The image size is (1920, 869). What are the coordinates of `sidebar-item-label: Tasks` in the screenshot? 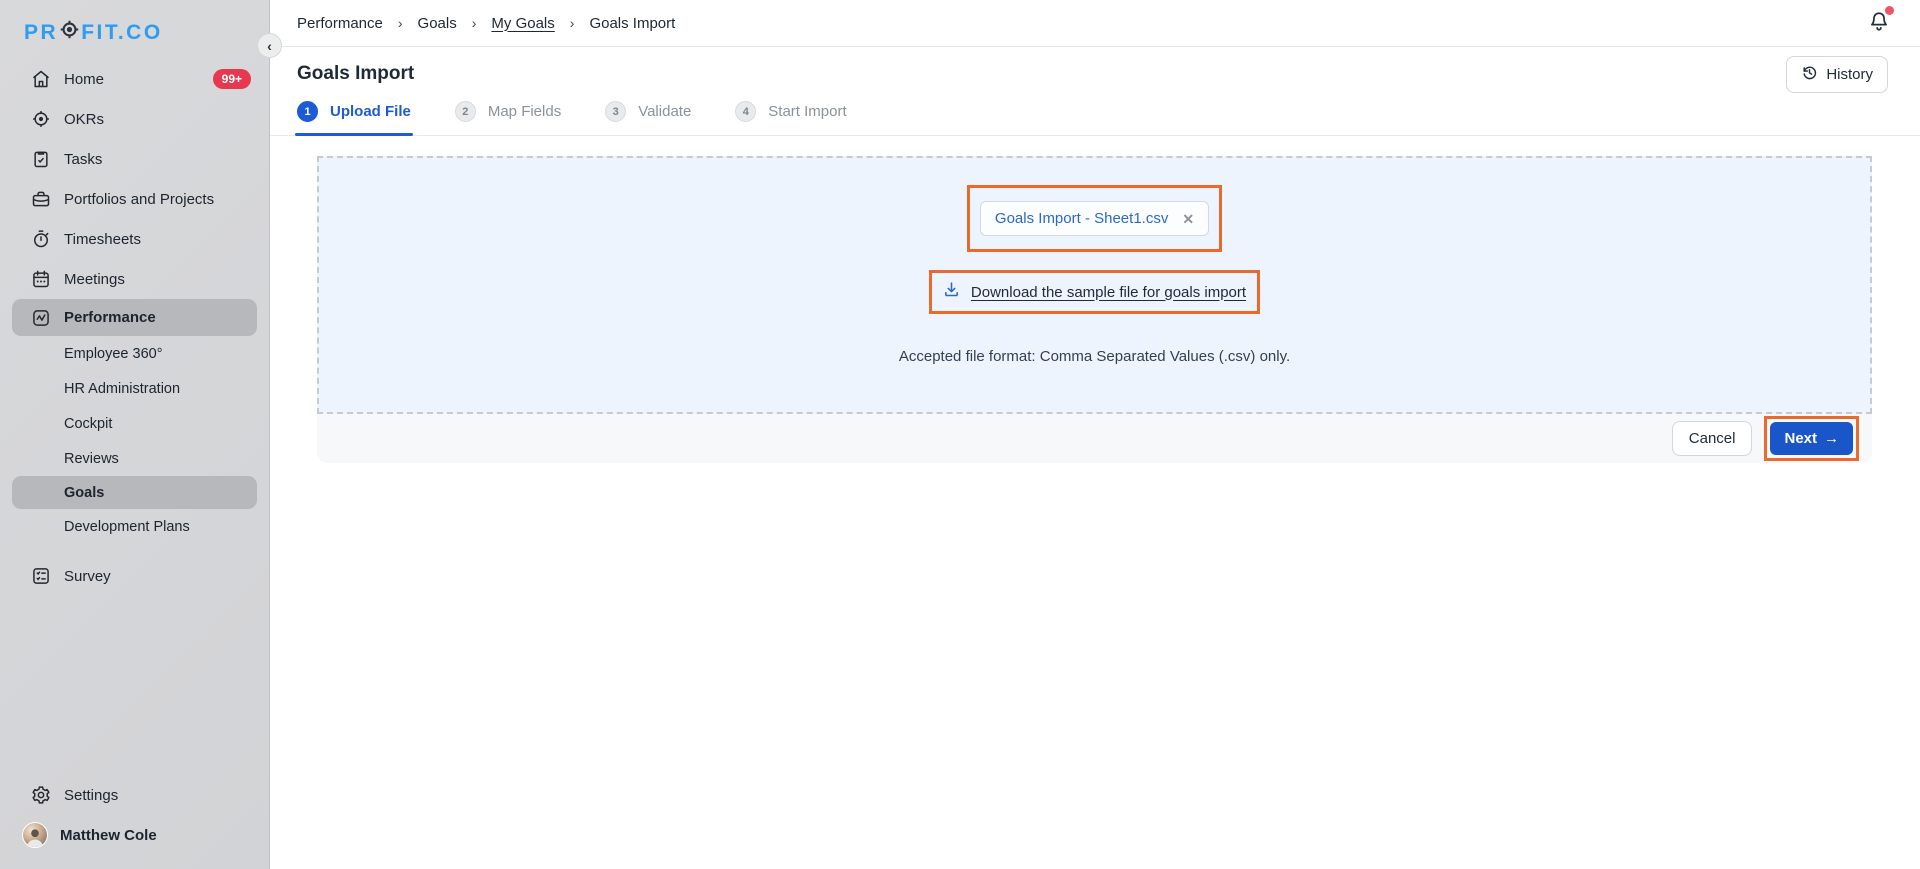 It's located at (83, 159).